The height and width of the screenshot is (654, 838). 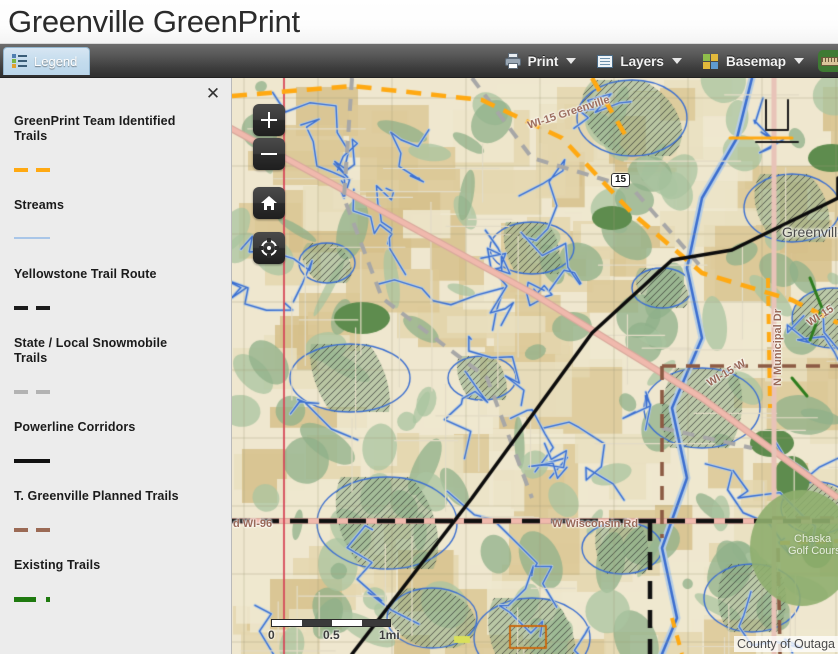 What do you see at coordinates (828, 61) in the screenshot?
I see `measure-ruler-icon` at bounding box center [828, 61].